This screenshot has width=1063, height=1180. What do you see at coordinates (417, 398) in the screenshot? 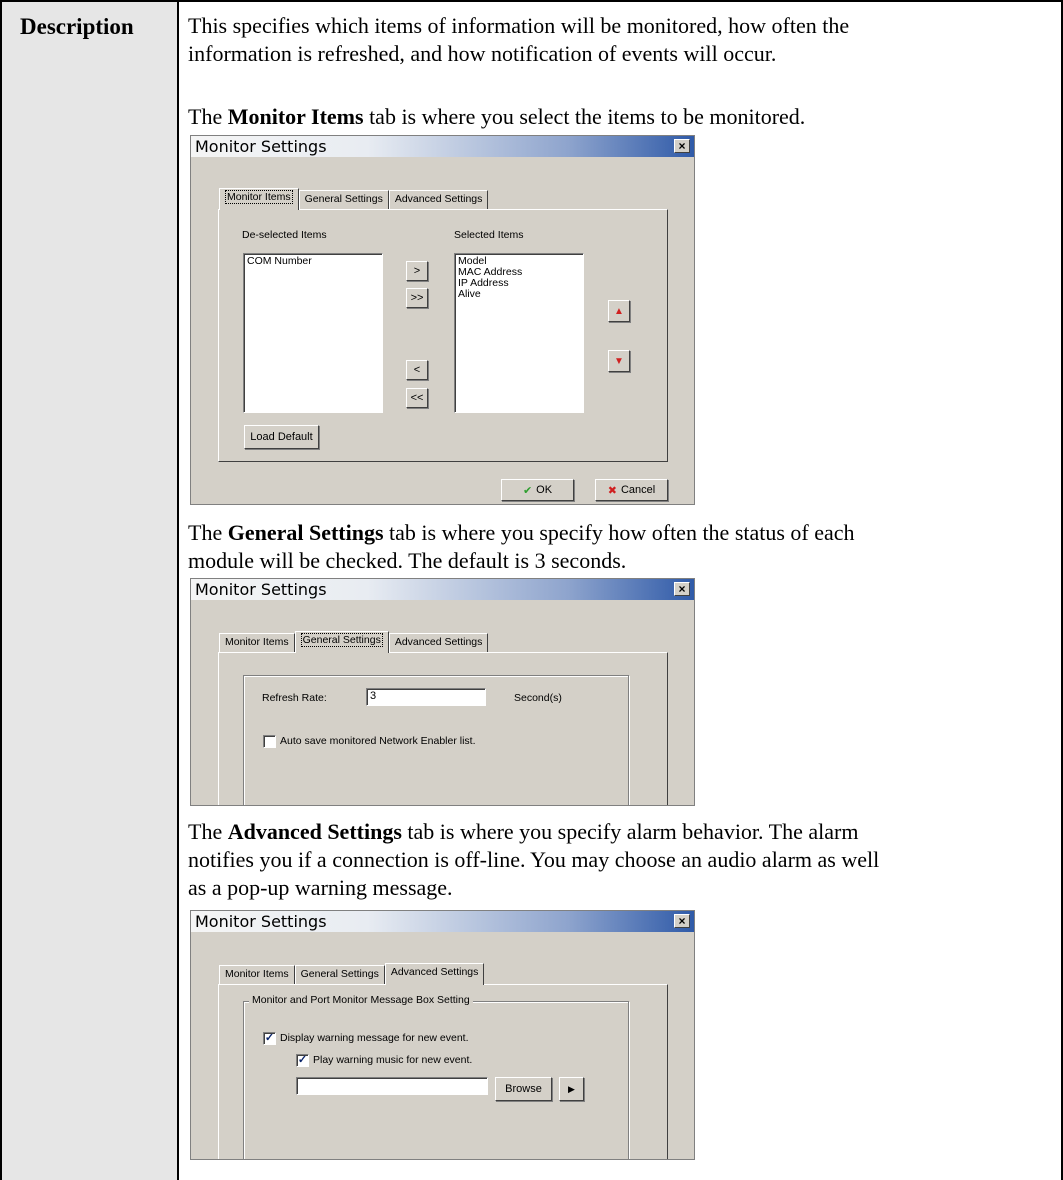
I see `move-all-left-button: <<` at bounding box center [417, 398].